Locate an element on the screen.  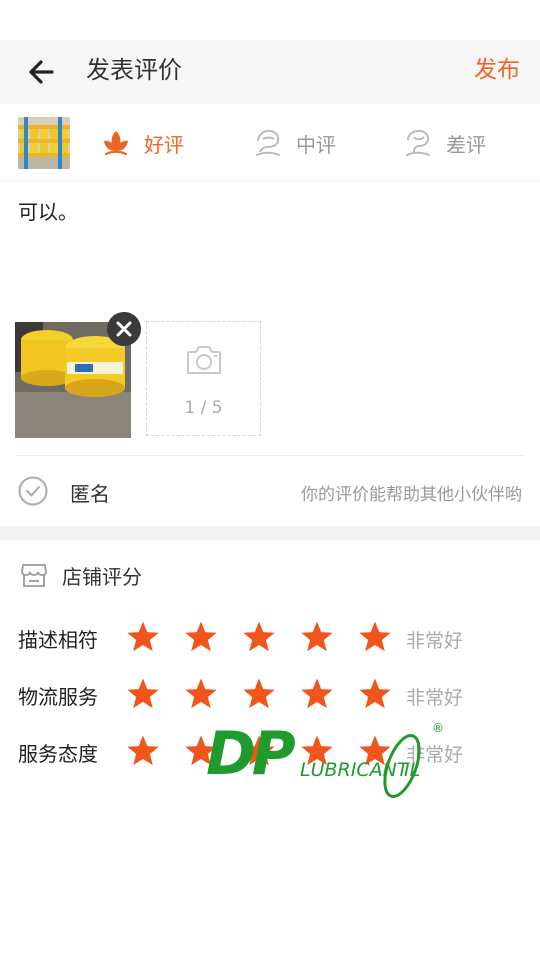
svg-text: IL is located at coordinates (412, 770).